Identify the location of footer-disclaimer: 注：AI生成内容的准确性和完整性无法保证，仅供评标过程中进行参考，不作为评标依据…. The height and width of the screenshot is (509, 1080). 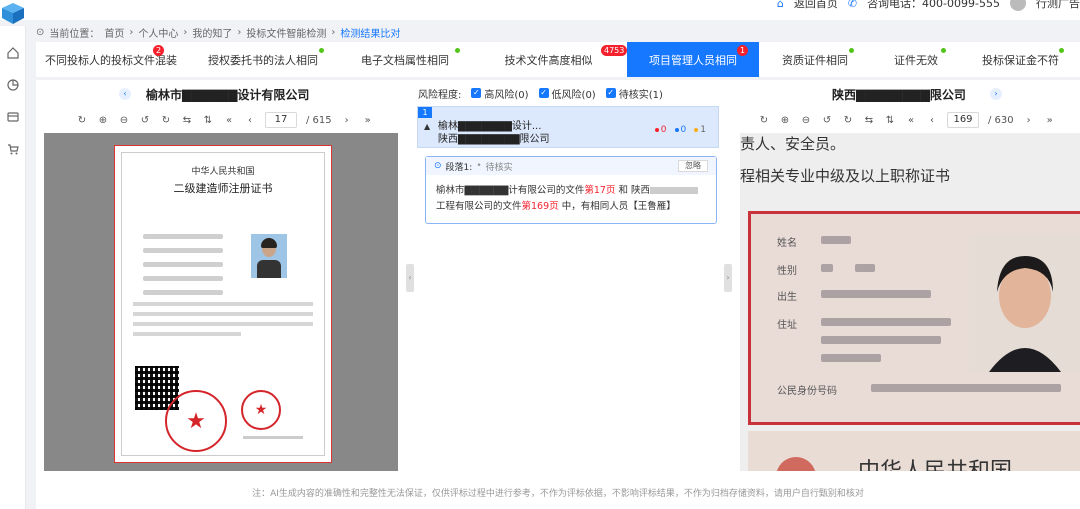
(558, 494).